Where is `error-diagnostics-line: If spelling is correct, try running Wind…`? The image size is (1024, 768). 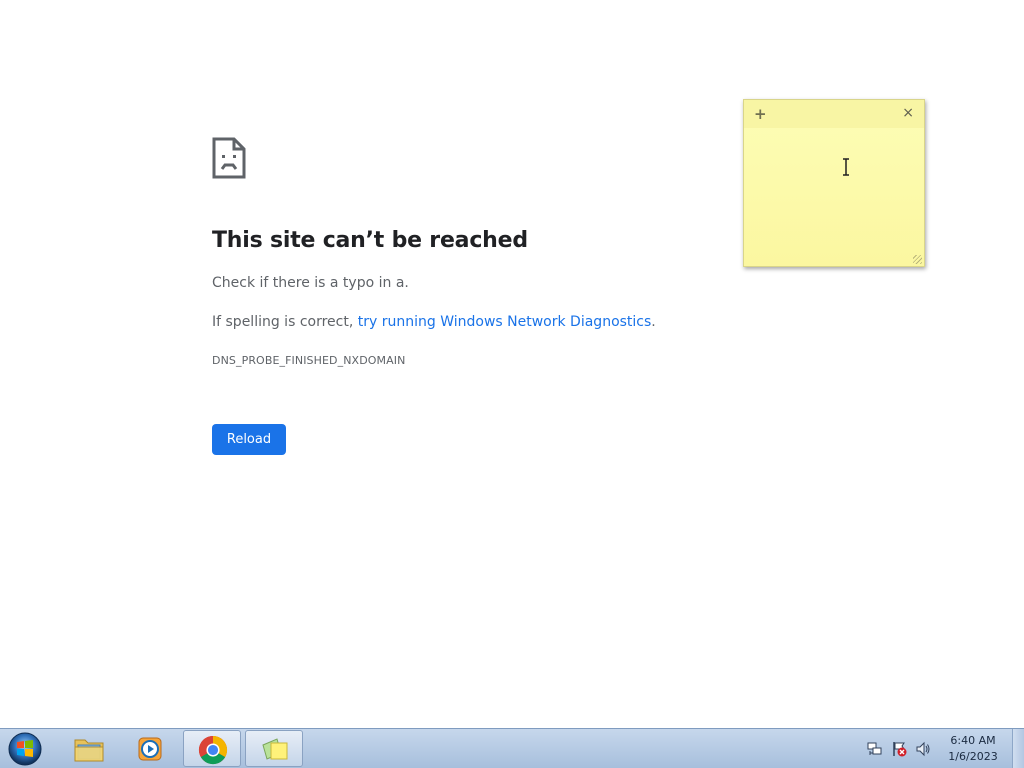
error-diagnostics-line: If spelling is correct, try running Wind… is located at coordinates (434, 322).